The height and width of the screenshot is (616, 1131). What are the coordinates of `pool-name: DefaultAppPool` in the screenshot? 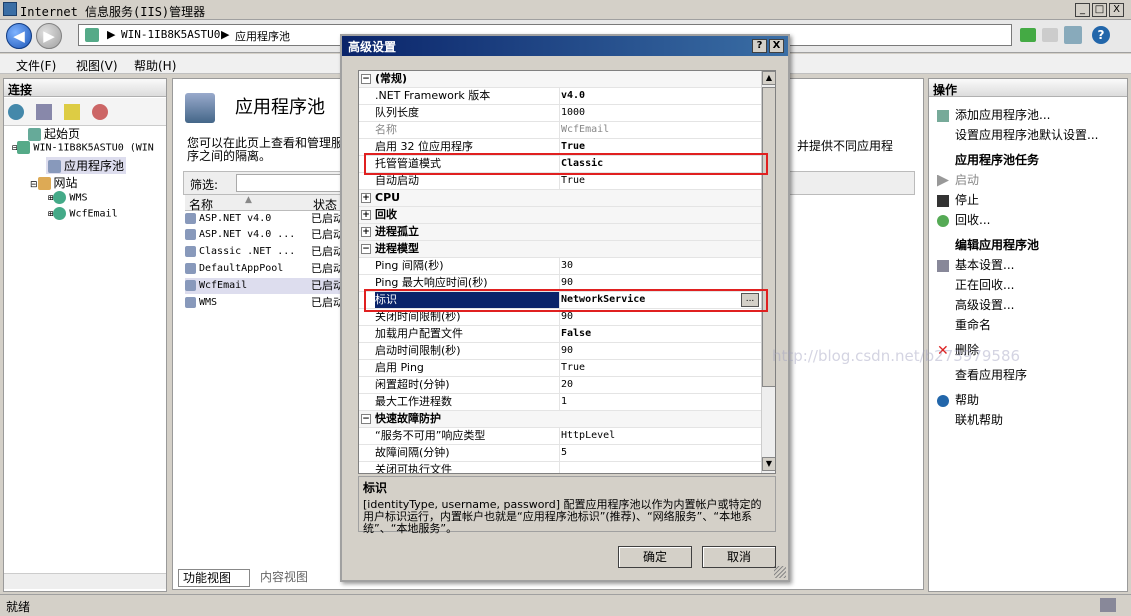 It's located at (241, 268).